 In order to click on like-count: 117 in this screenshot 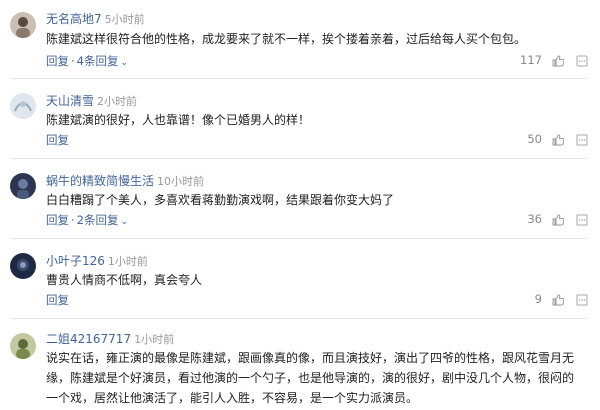, I will do `click(531, 60)`.